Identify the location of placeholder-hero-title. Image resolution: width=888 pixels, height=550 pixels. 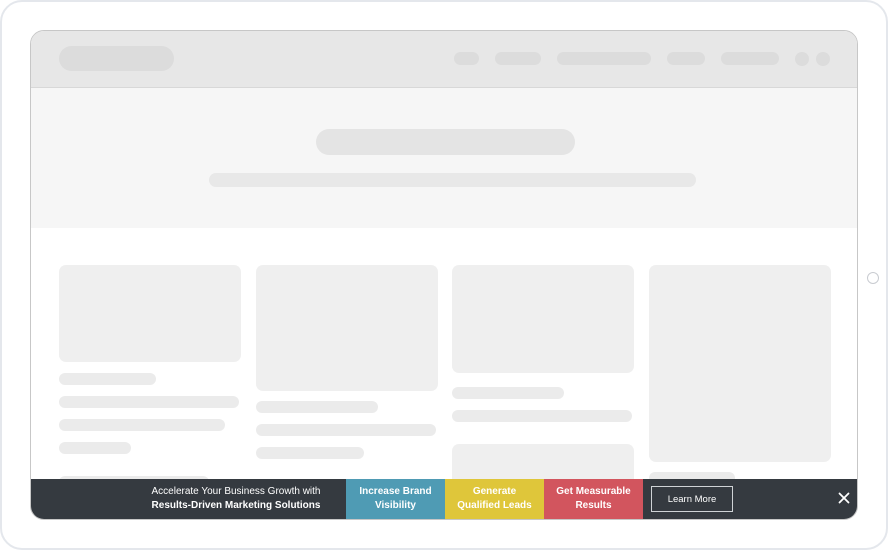
(445, 142).